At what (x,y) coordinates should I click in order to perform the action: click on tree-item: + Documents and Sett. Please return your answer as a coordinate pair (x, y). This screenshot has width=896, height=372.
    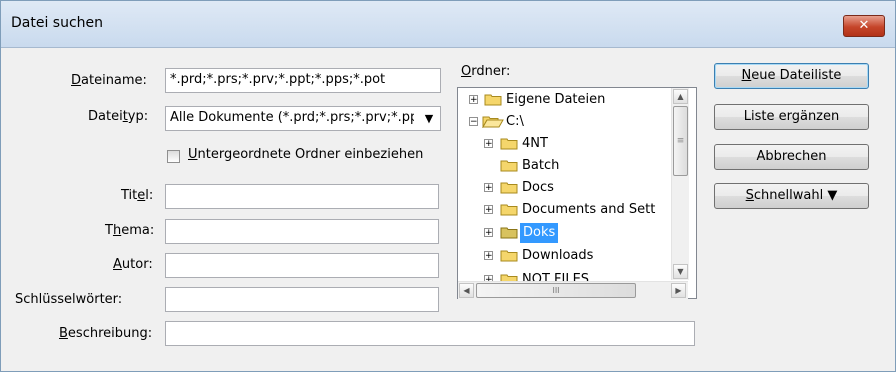
    Looking at the image, I should click on (564, 210).